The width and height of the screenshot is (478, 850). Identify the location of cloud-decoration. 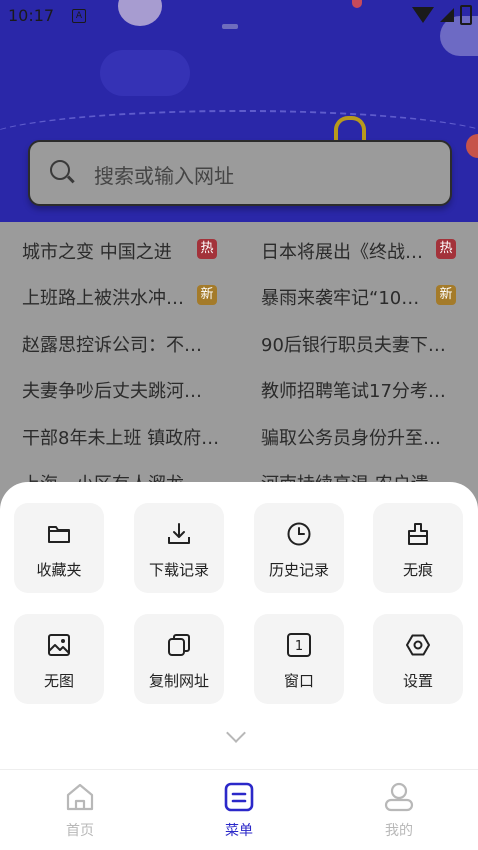
(145, 73).